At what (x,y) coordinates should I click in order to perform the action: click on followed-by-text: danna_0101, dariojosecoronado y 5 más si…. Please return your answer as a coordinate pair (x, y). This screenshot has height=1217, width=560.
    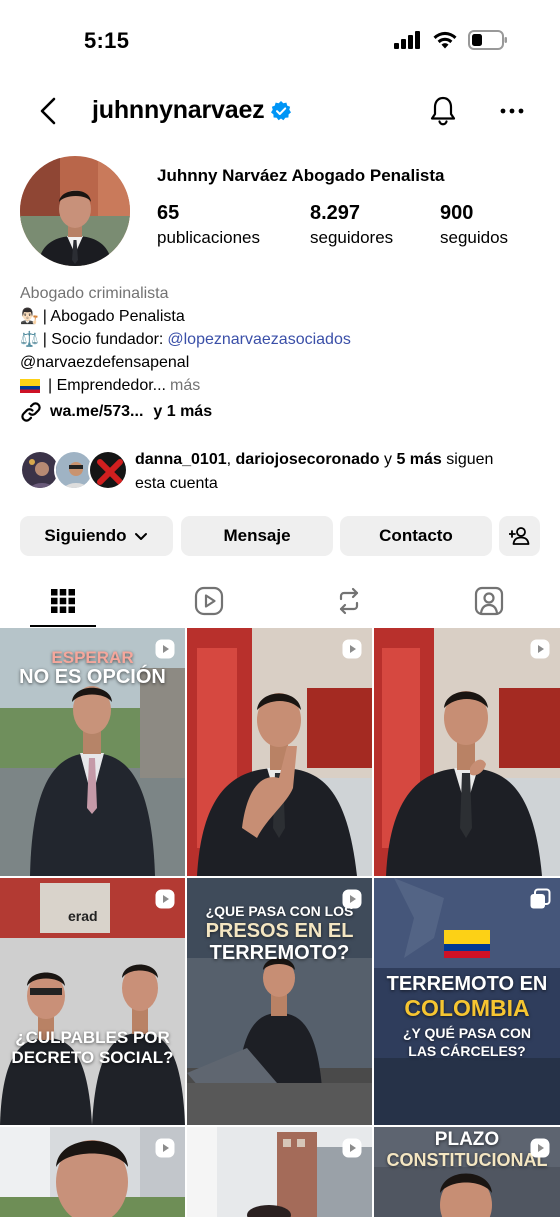
    Looking at the image, I should click on (340, 472).